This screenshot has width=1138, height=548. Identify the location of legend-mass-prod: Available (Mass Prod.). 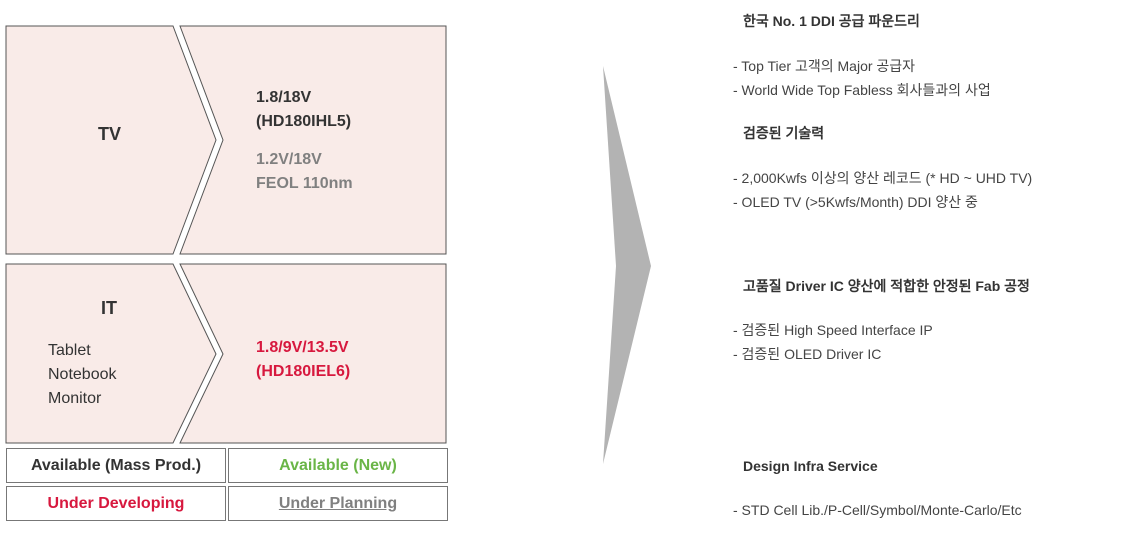
(116, 465).